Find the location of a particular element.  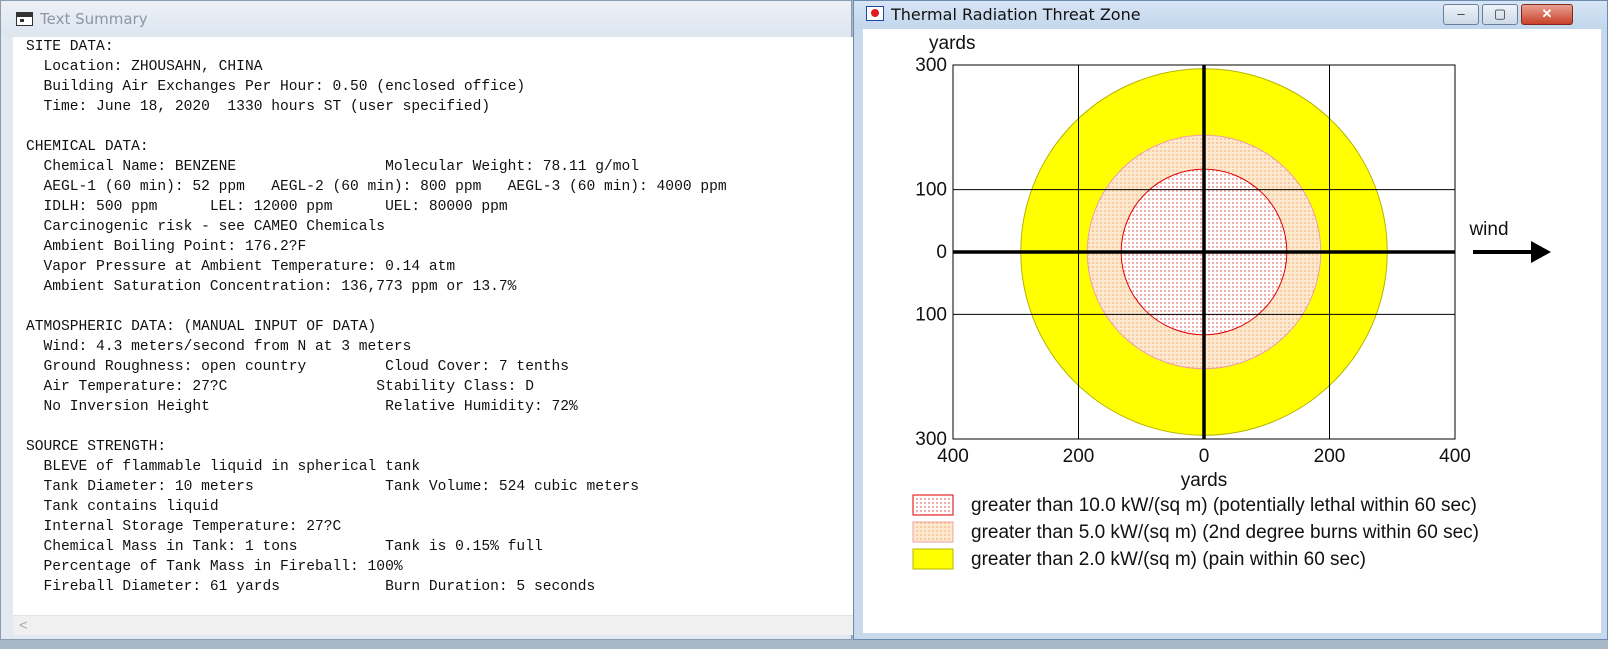

window-title: Text Summary is located at coordinates (94, 19).